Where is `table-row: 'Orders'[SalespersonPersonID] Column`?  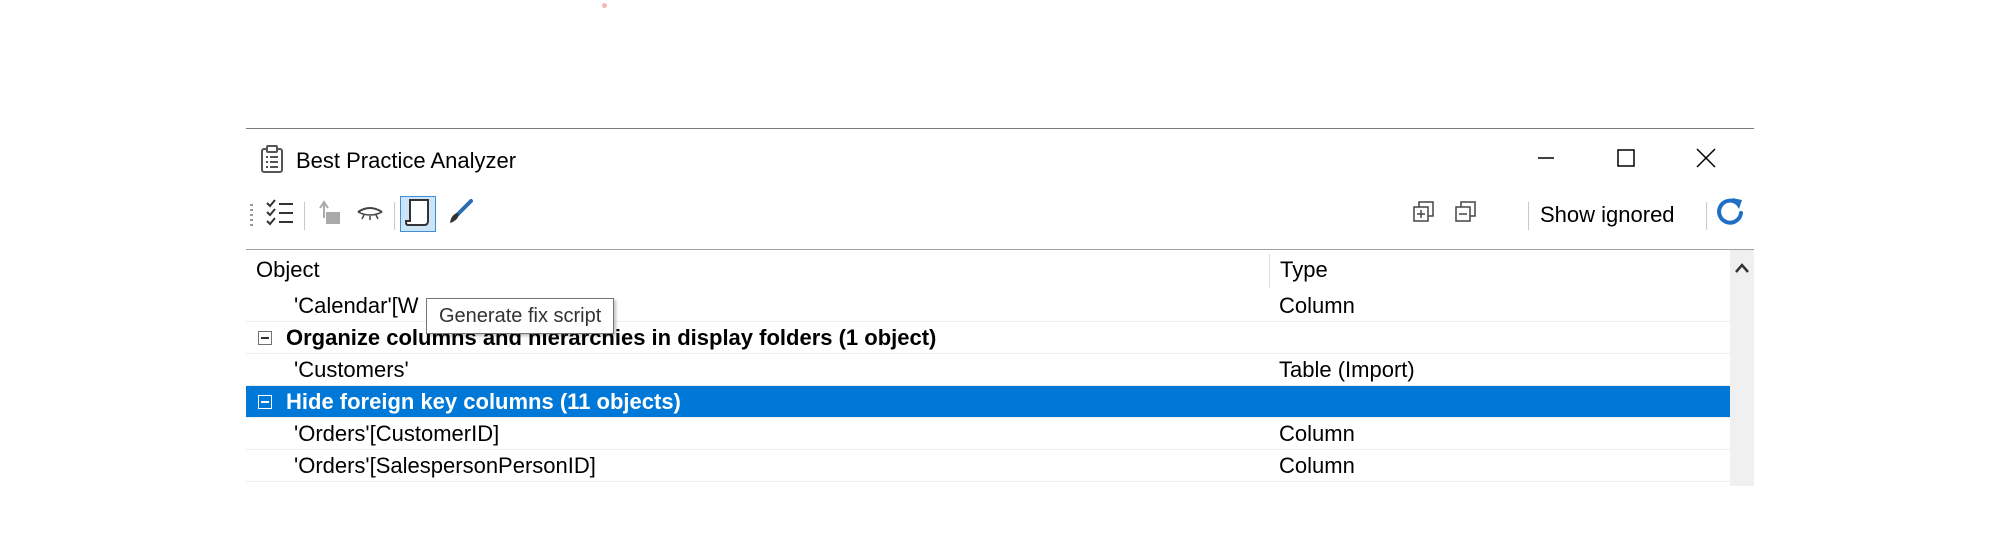 table-row: 'Orders'[SalespersonPersonID] Column is located at coordinates (988, 466).